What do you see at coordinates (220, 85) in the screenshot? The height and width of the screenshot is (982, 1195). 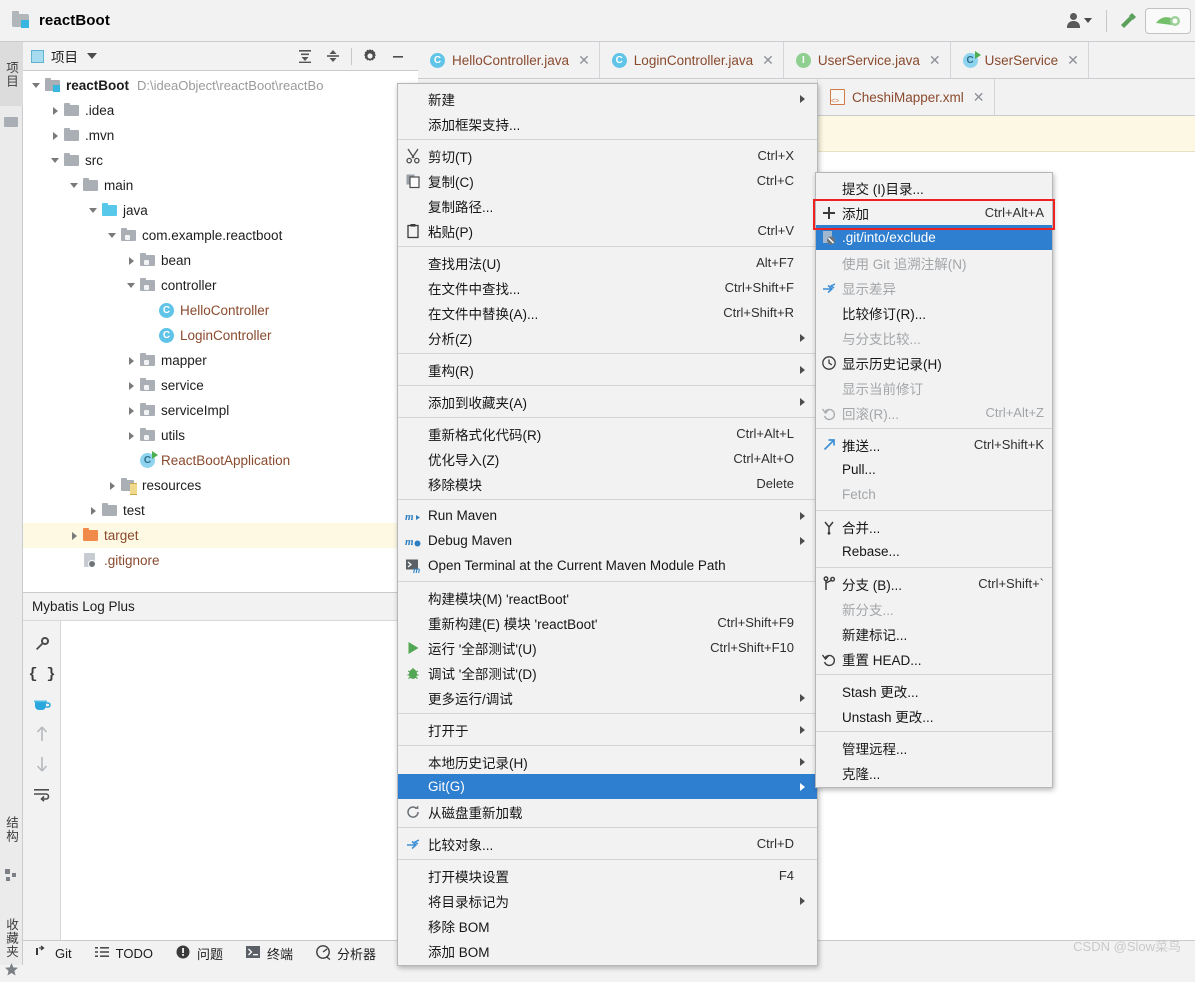 I see `tree-node: reactBoot D:\ideaObject\reactBoot\reactBo` at bounding box center [220, 85].